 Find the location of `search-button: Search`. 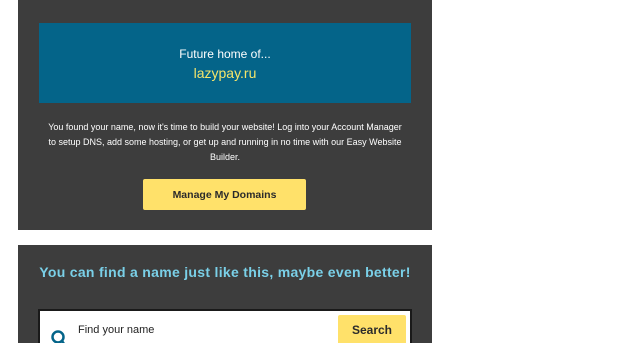

search-button: Search is located at coordinates (372, 329).